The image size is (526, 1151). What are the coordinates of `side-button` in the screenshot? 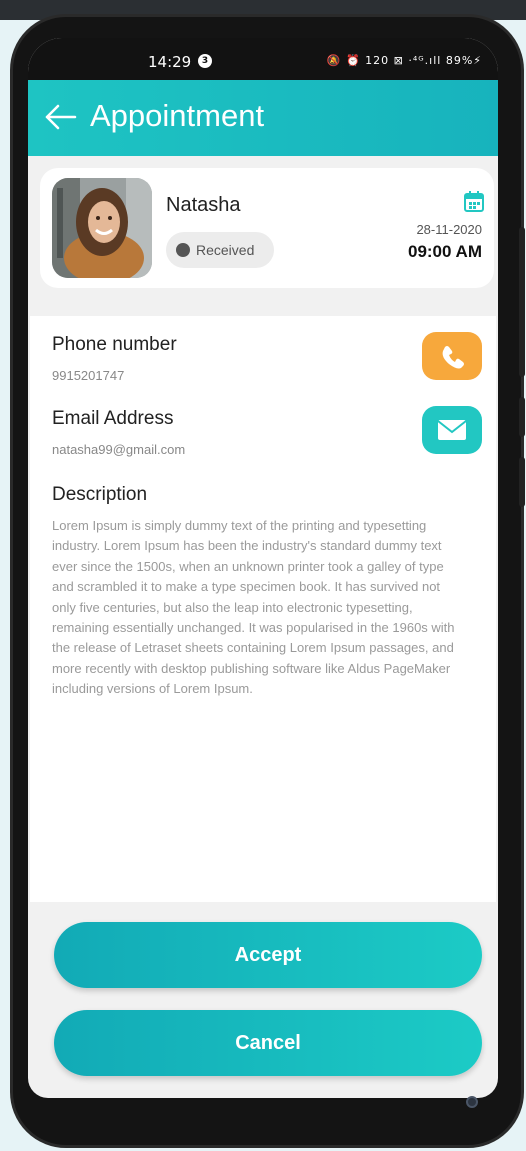 It's located at (522, 417).